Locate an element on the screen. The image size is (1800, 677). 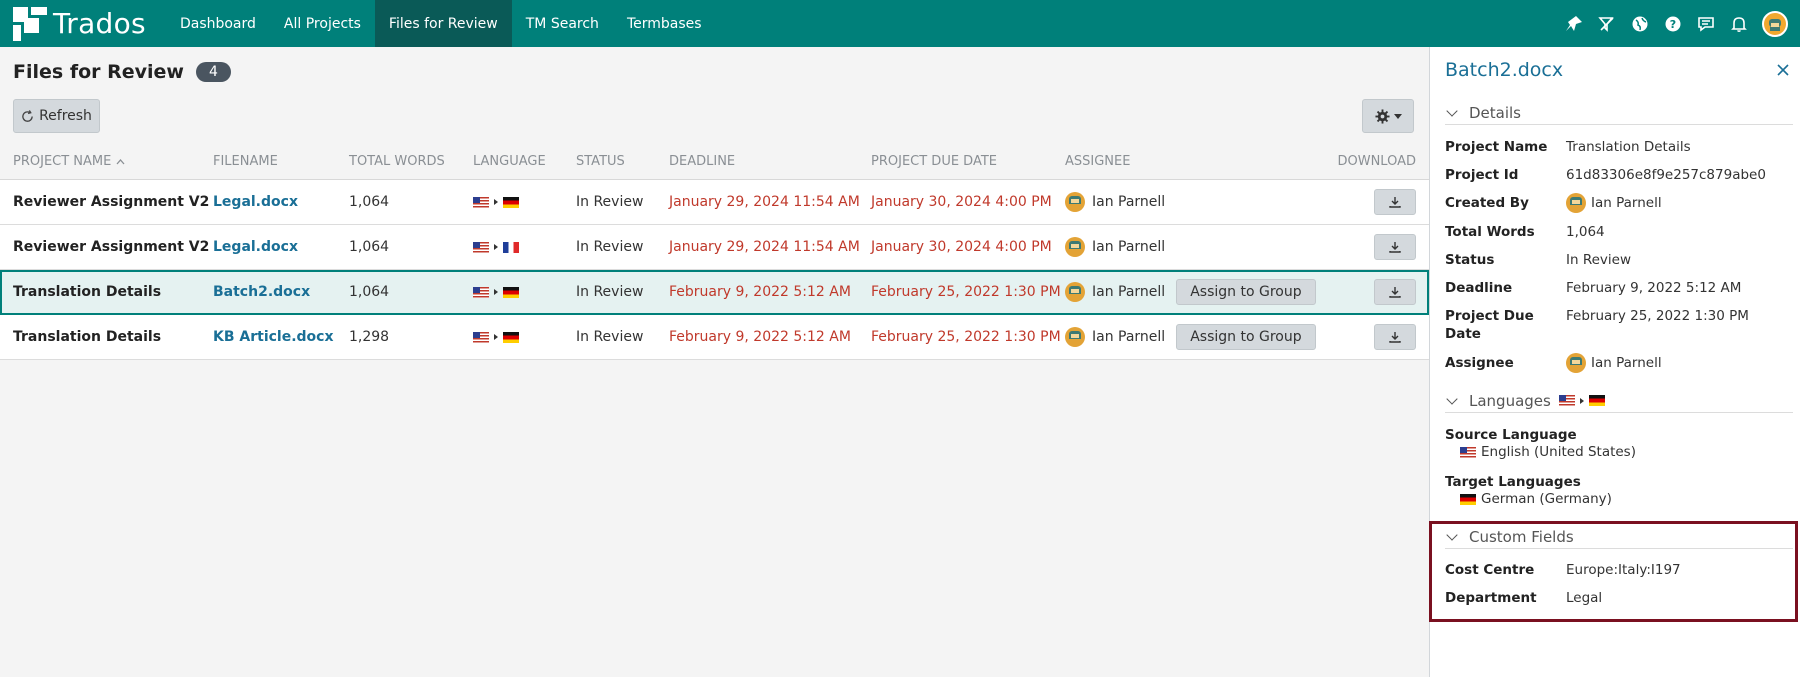
assignee: Ian Parnell is located at coordinates (1115, 202).